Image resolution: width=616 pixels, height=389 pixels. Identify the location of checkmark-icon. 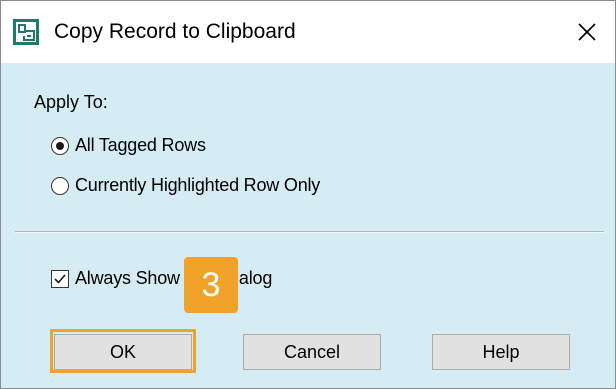
(60, 278).